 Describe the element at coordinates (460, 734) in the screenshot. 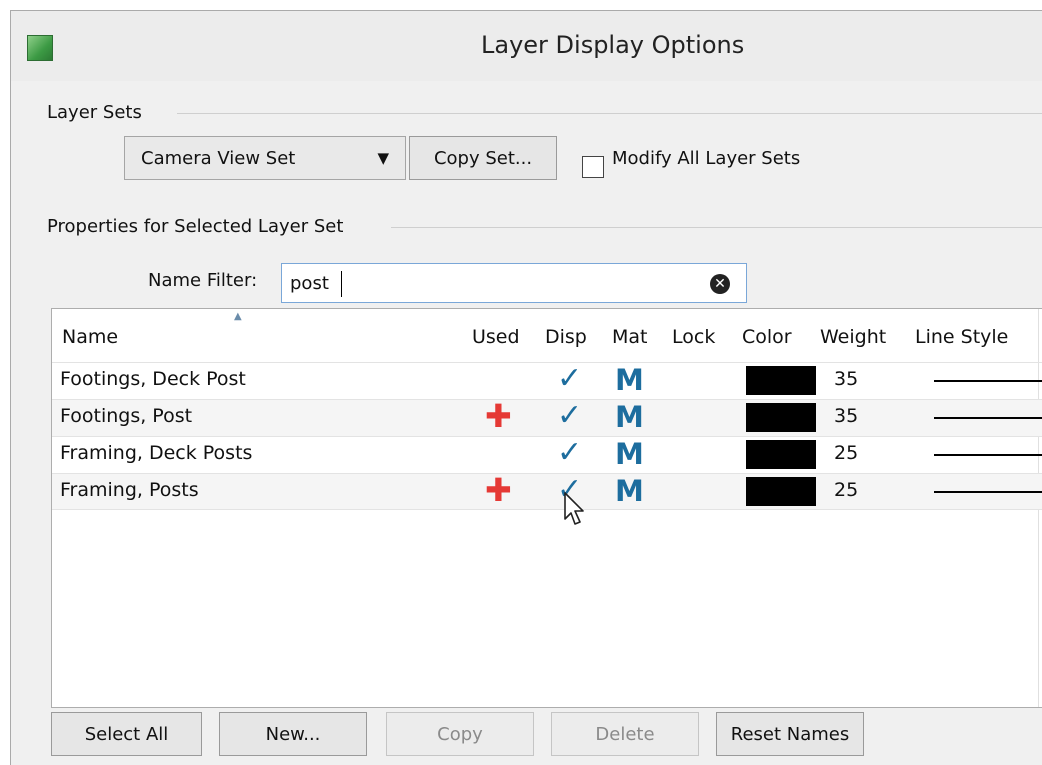

I see `copy-button: Copy` at that location.